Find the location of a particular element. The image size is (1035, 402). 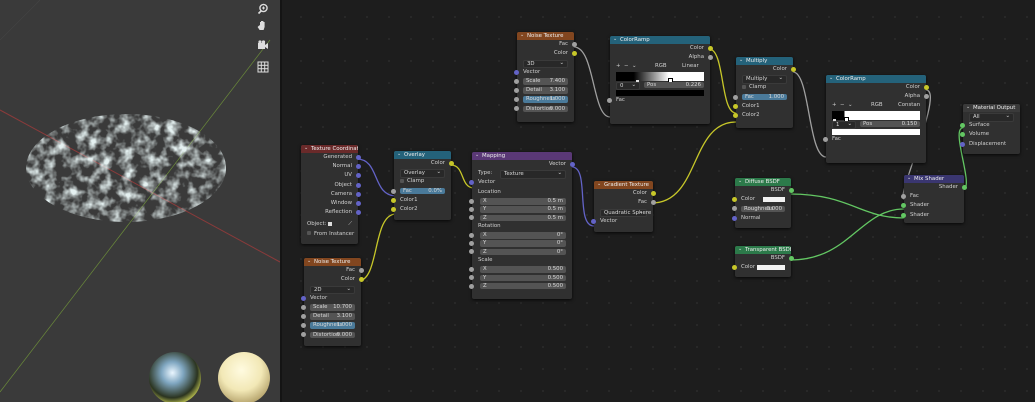

socket-shader-2: Shader is located at coordinates (932, 215).